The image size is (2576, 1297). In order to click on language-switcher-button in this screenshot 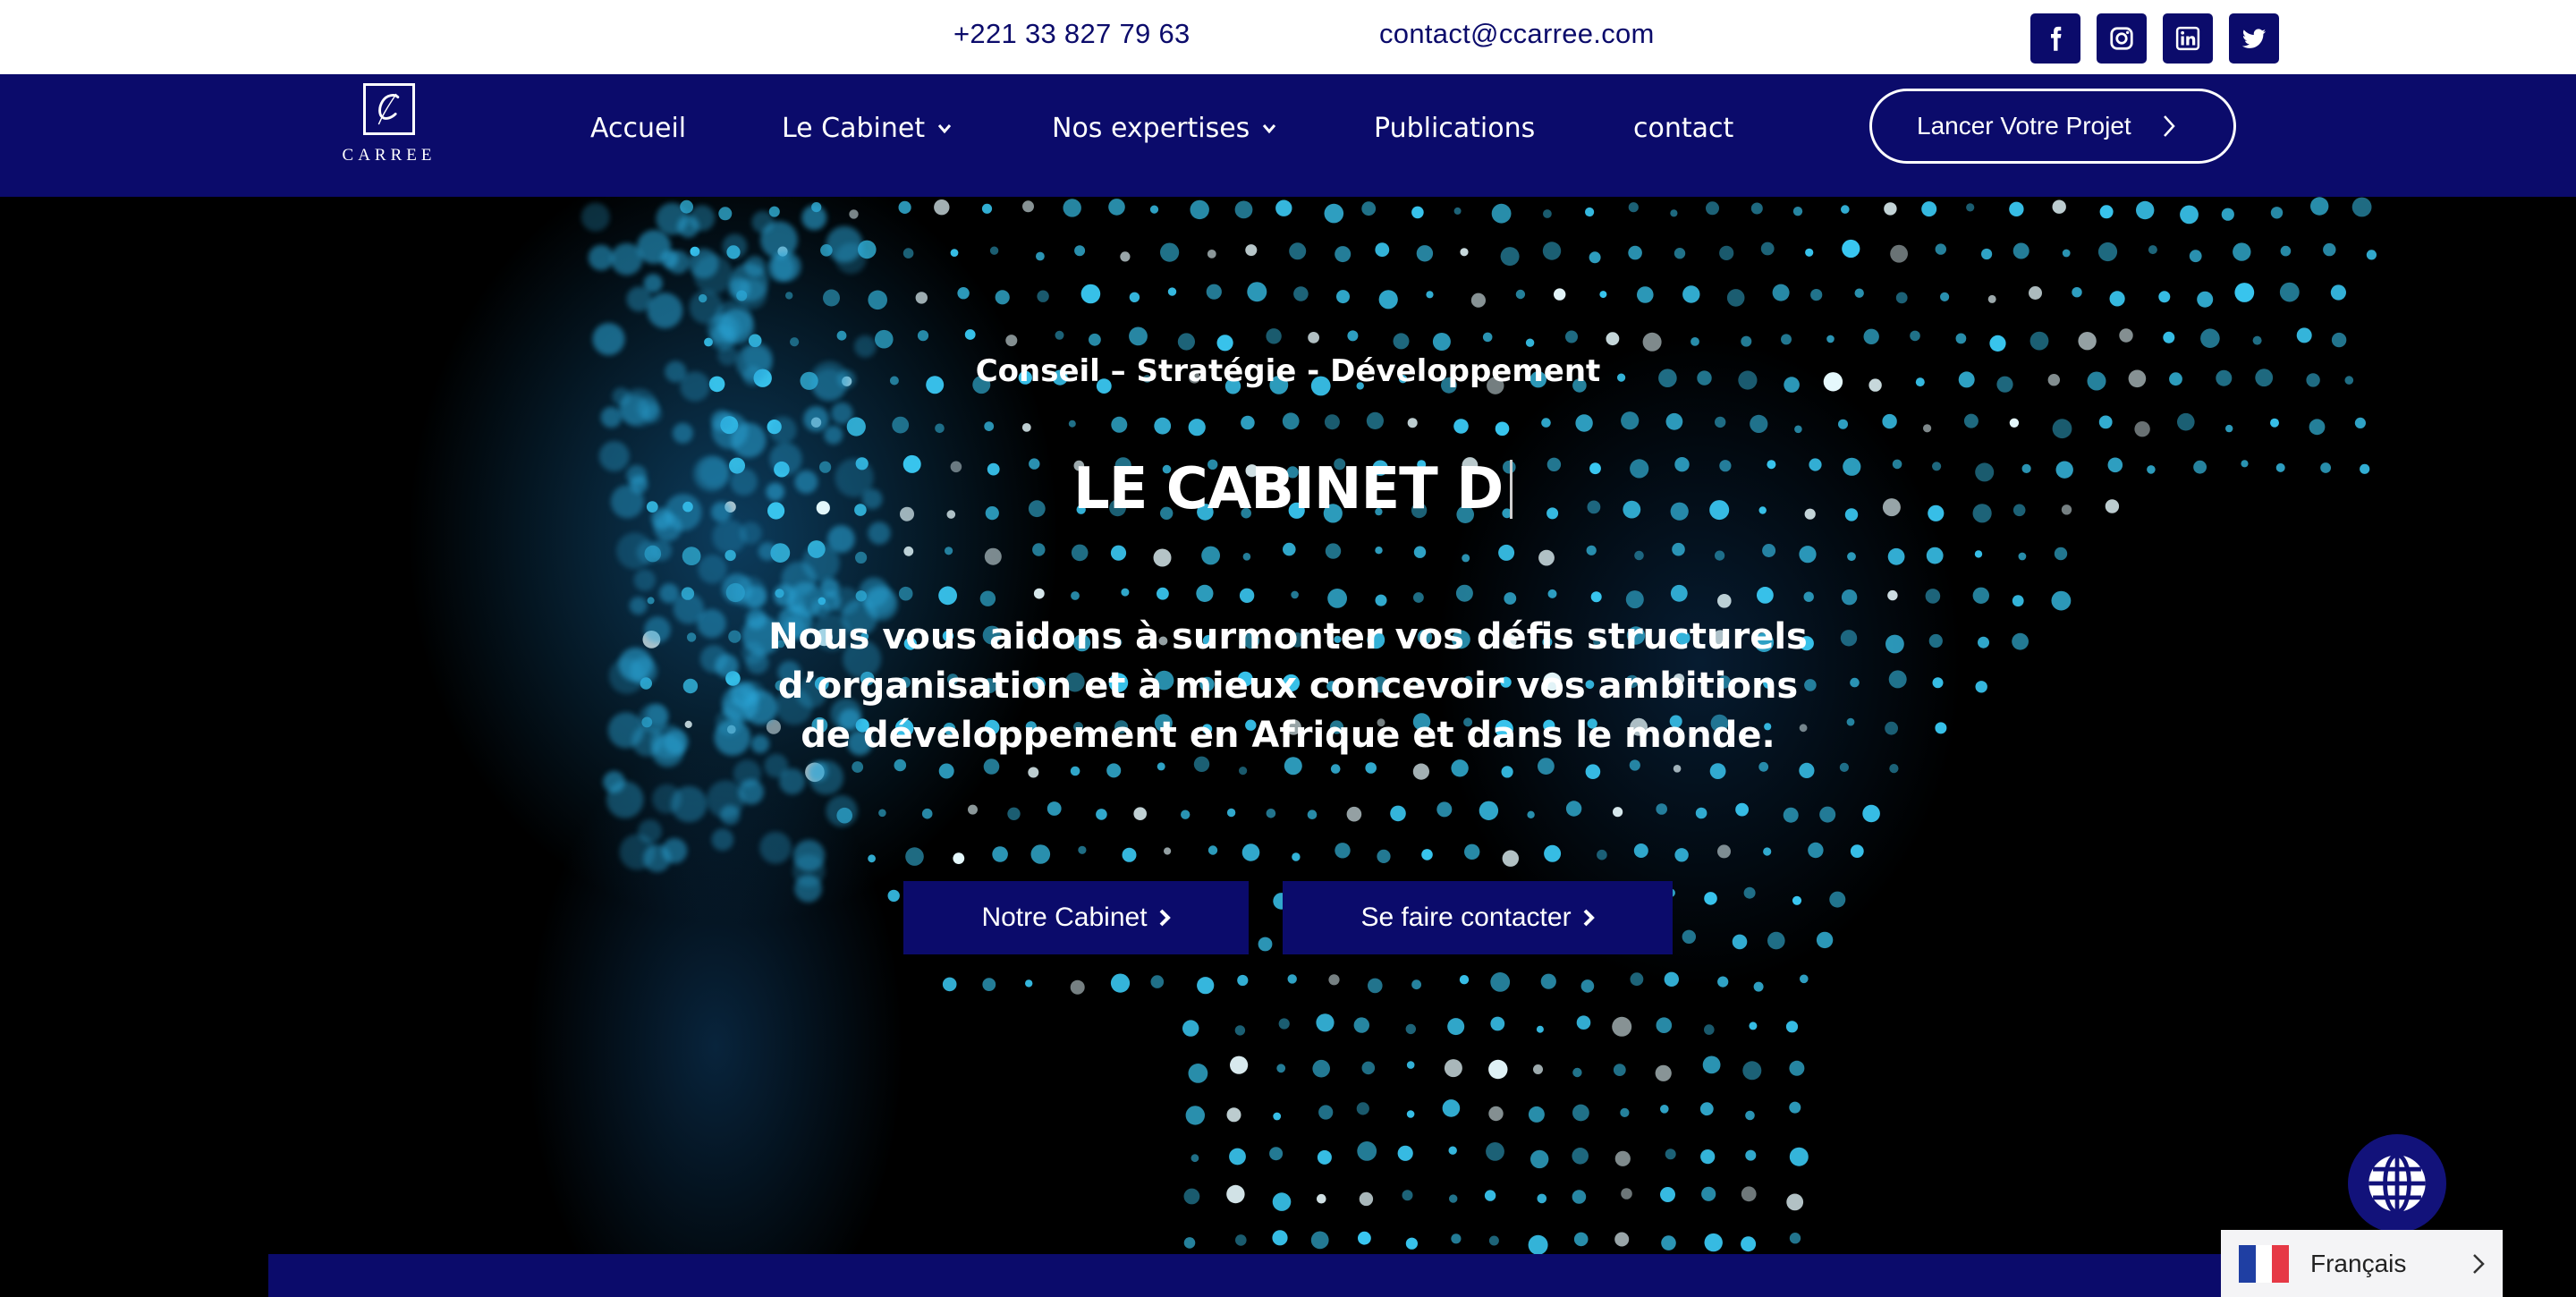, I will do `click(2397, 1183)`.